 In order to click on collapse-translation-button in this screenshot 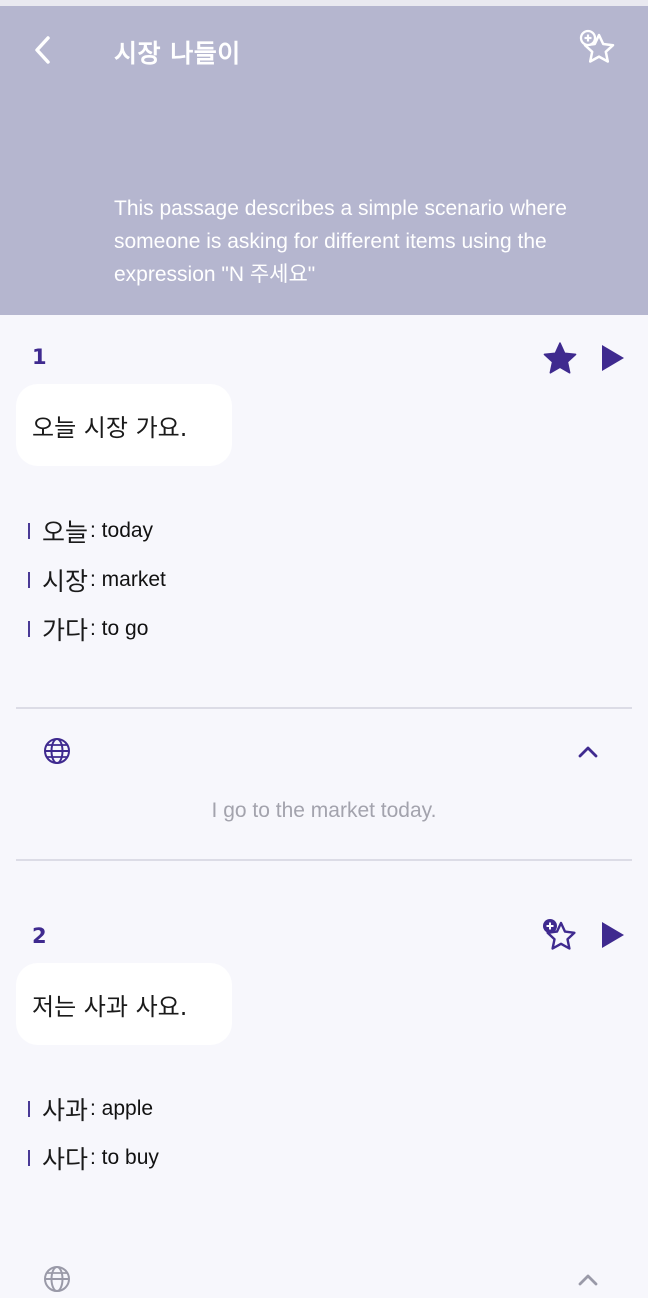, I will do `click(588, 752)`.